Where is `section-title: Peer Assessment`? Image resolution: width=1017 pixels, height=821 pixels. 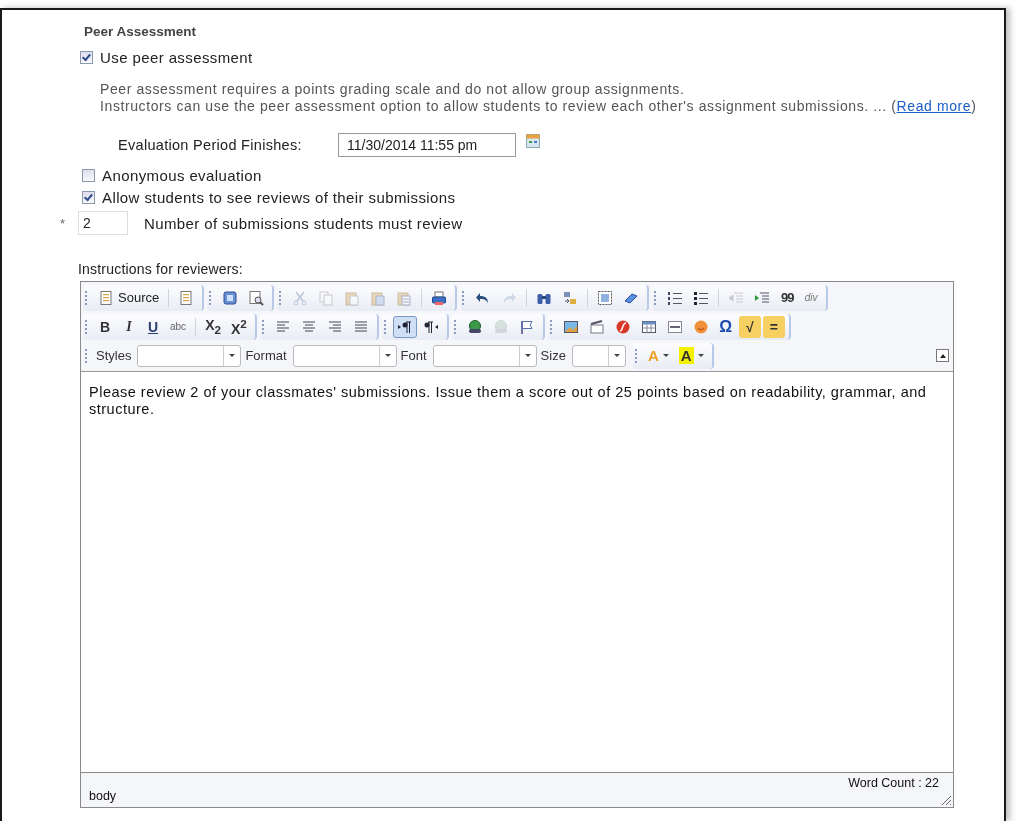 section-title: Peer Assessment is located at coordinates (141, 31).